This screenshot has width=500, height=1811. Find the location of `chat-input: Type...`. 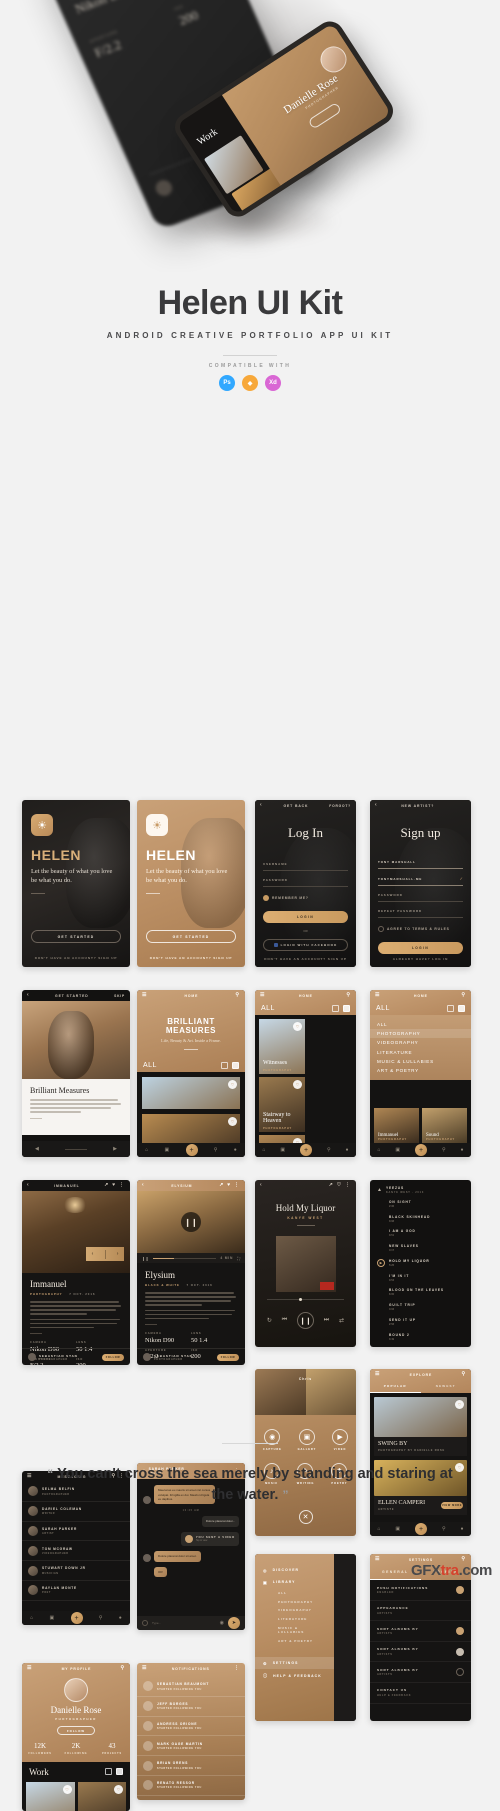

chat-input: Type... is located at coordinates (184, 1623).